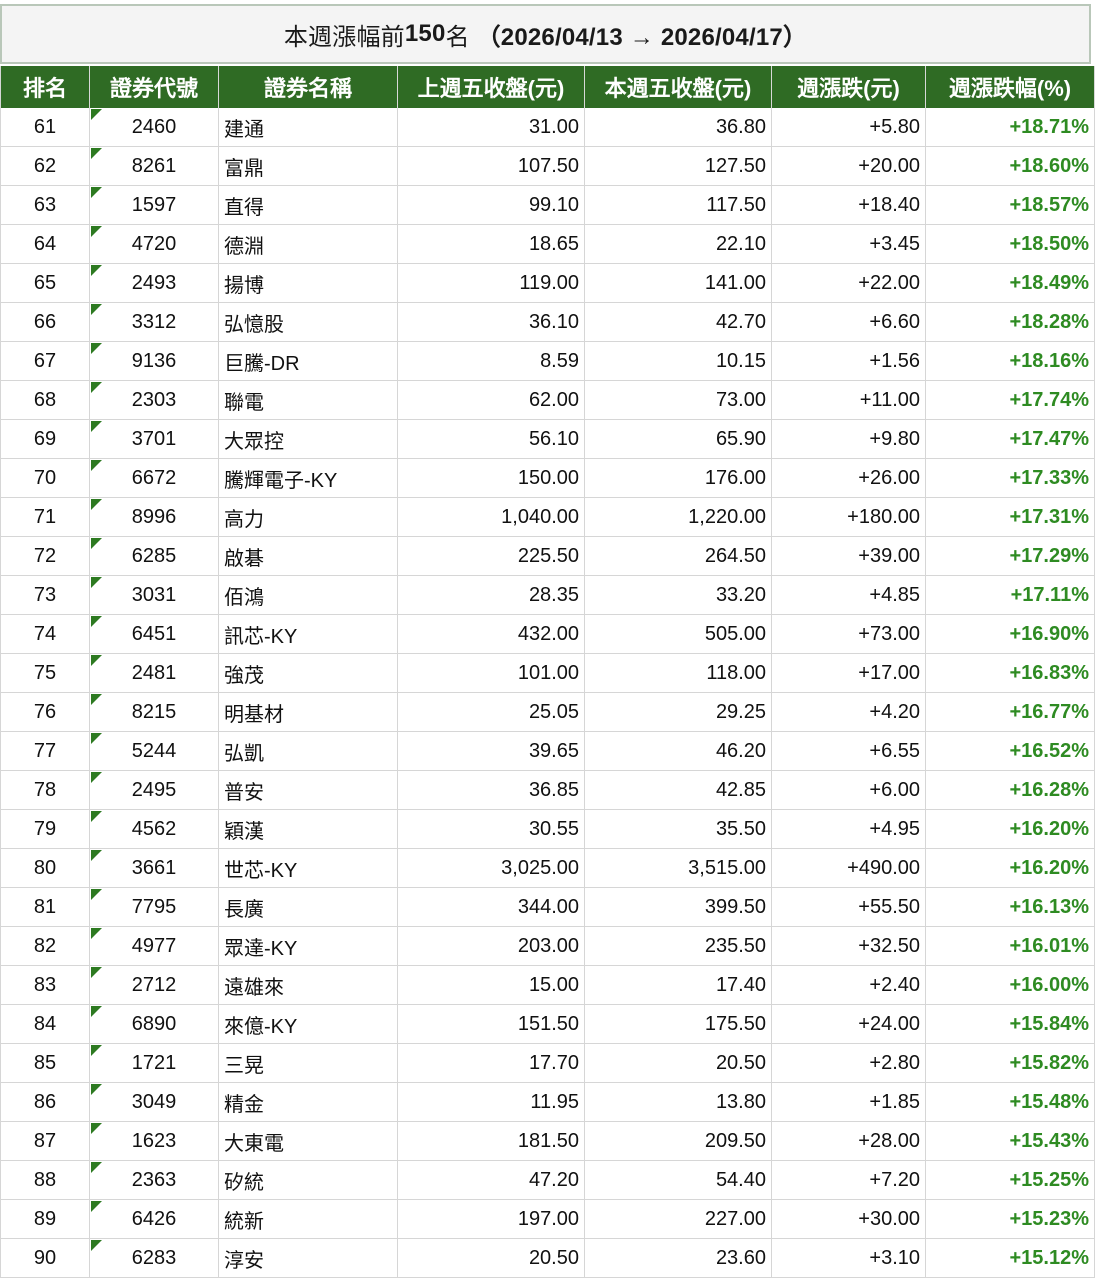  I want to click on header-code: 證券代號, so click(154, 87).